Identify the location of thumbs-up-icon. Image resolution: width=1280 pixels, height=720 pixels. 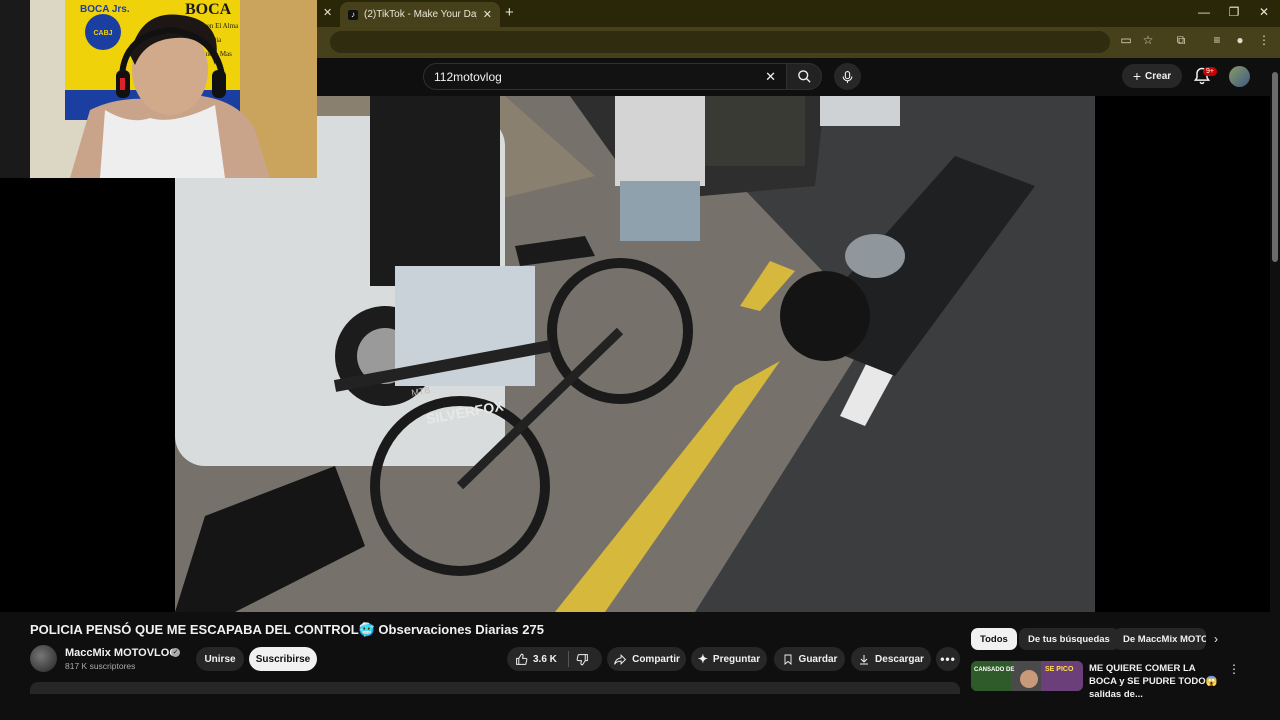
(522, 659).